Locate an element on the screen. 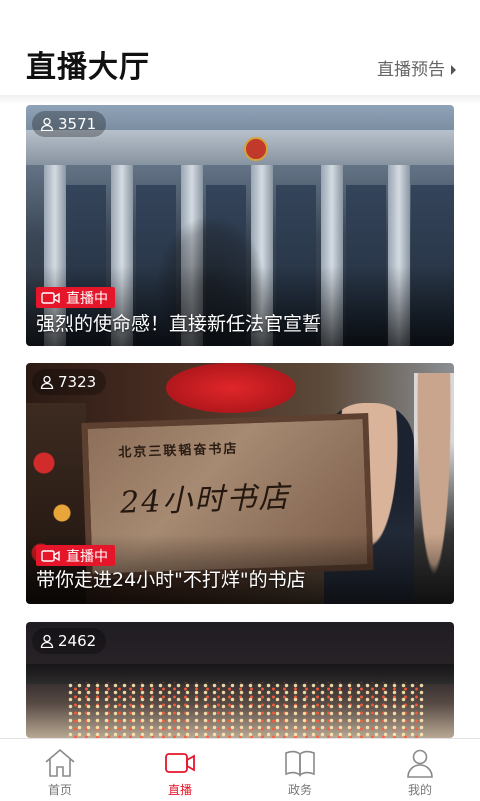 The image size is (480, 801). viewer-count: 7323 is located at coordinates (69, 382).